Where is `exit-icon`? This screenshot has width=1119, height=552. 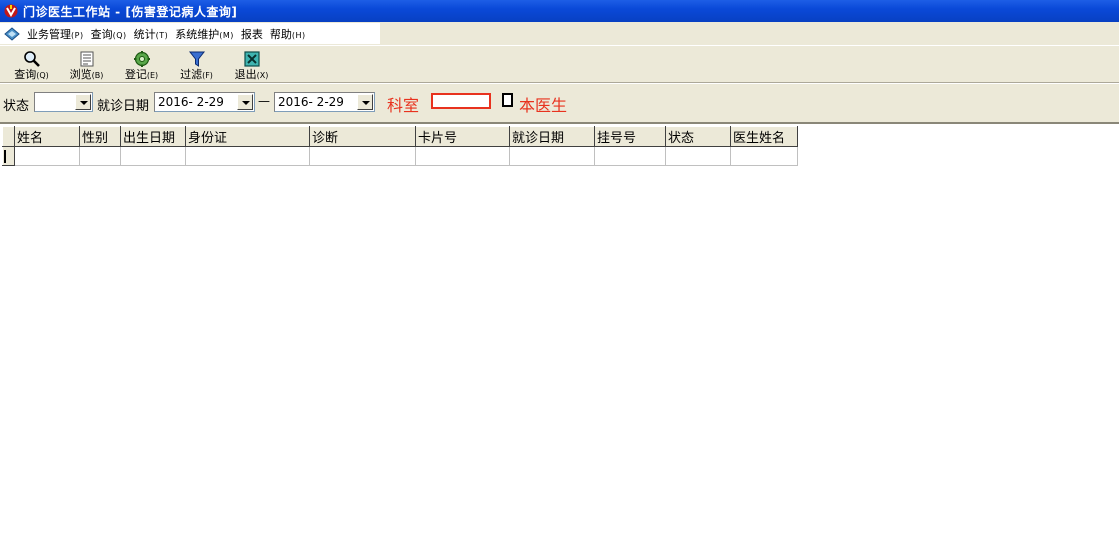
exit-icon is located at coordinates (251, 59).